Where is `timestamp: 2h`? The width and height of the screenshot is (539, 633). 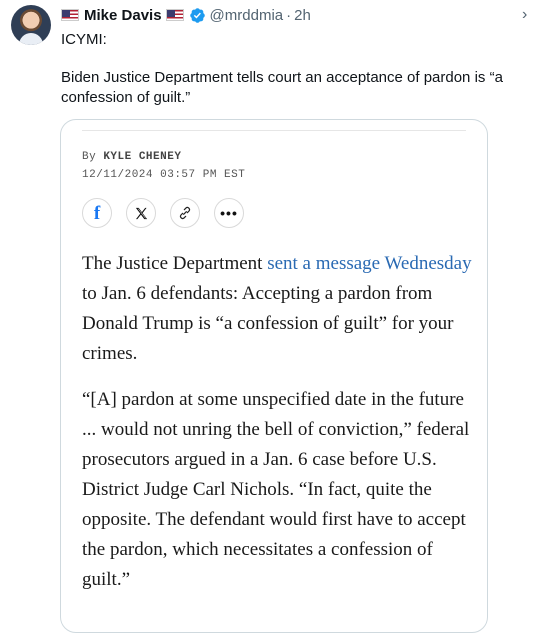 timestamp: 2h is located at coordinates (302, 15).